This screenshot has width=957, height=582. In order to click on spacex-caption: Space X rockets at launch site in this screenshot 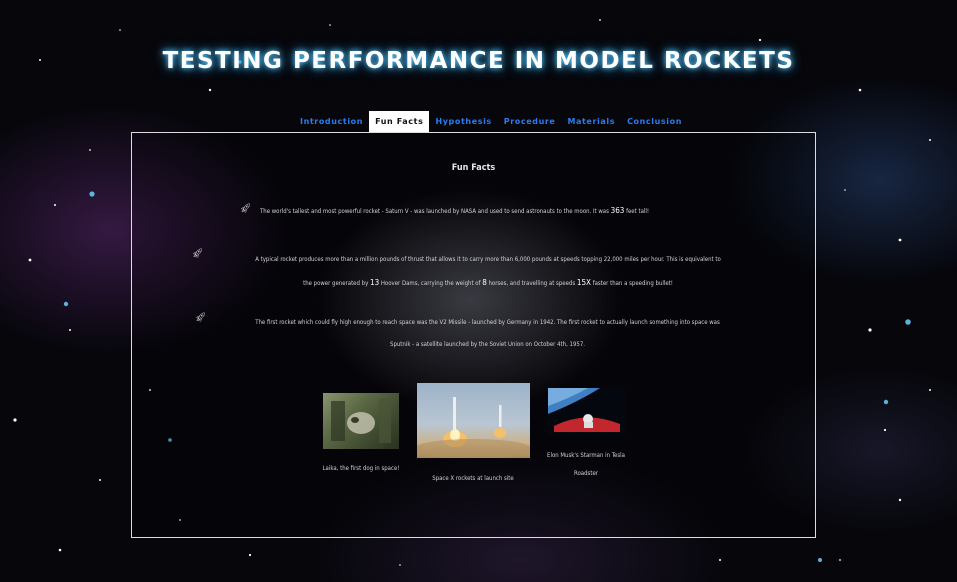, I will do `click(473, 478)`.